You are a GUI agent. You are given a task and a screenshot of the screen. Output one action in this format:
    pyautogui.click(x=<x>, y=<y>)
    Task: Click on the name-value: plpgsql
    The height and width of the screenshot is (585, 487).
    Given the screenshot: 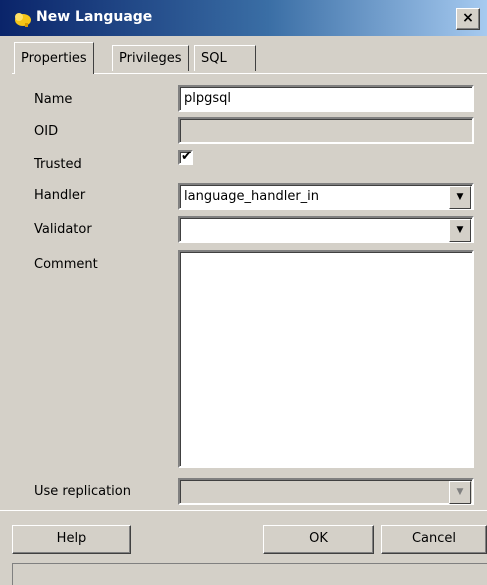 What is the action you would take?
    pyautogui.click(x=208, y=98)
    